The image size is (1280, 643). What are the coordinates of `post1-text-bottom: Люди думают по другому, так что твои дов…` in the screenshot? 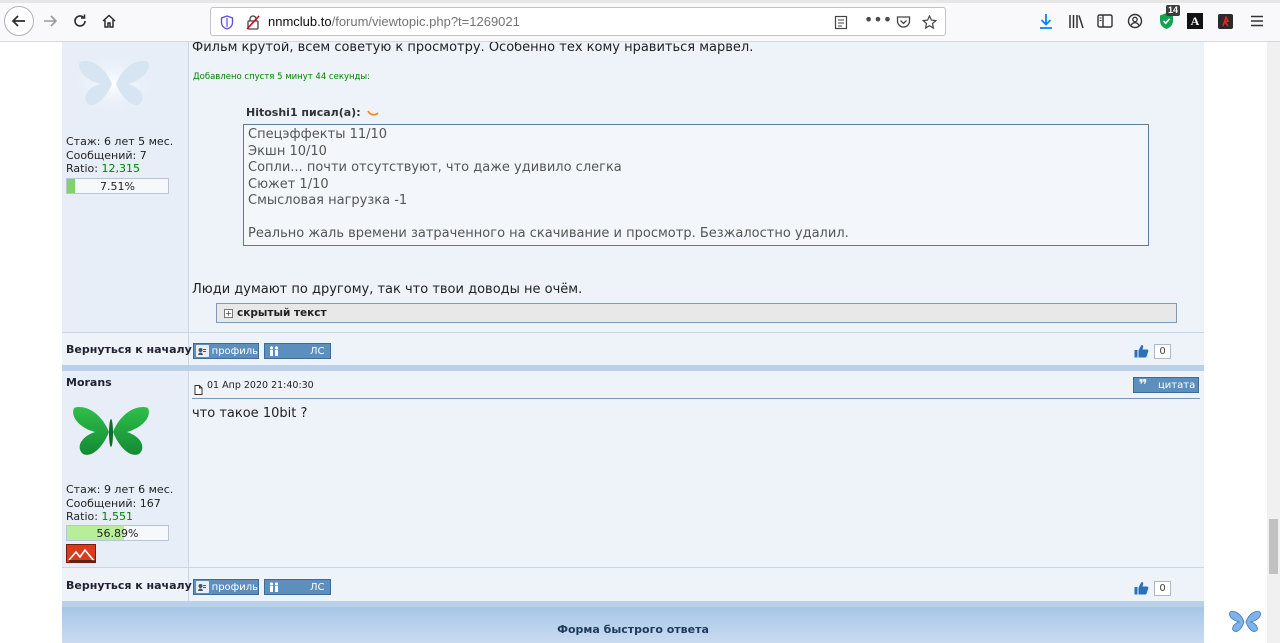 It's located at (387, 289).